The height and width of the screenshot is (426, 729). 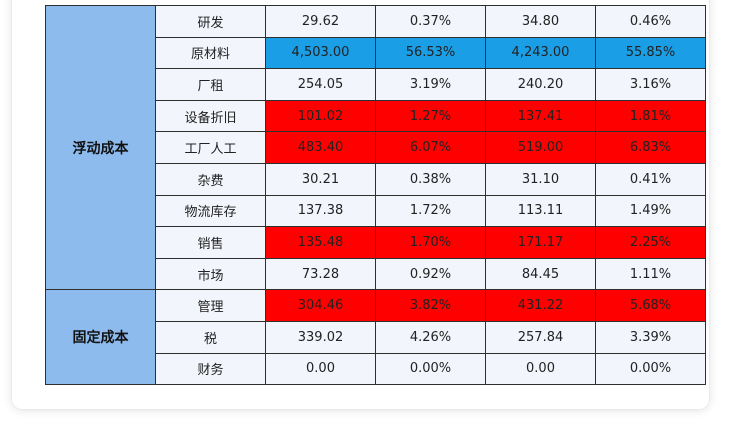 What do you see at coordinates (210, 274) in the screenshot?
I see `item-name-cell: 市场` at bounding box center [210, 274].